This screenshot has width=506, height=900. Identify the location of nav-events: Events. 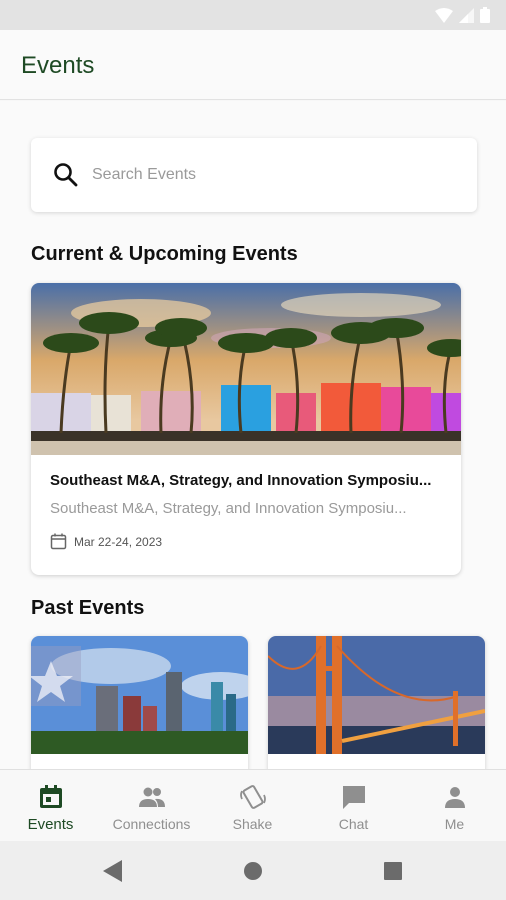
(50, 806).